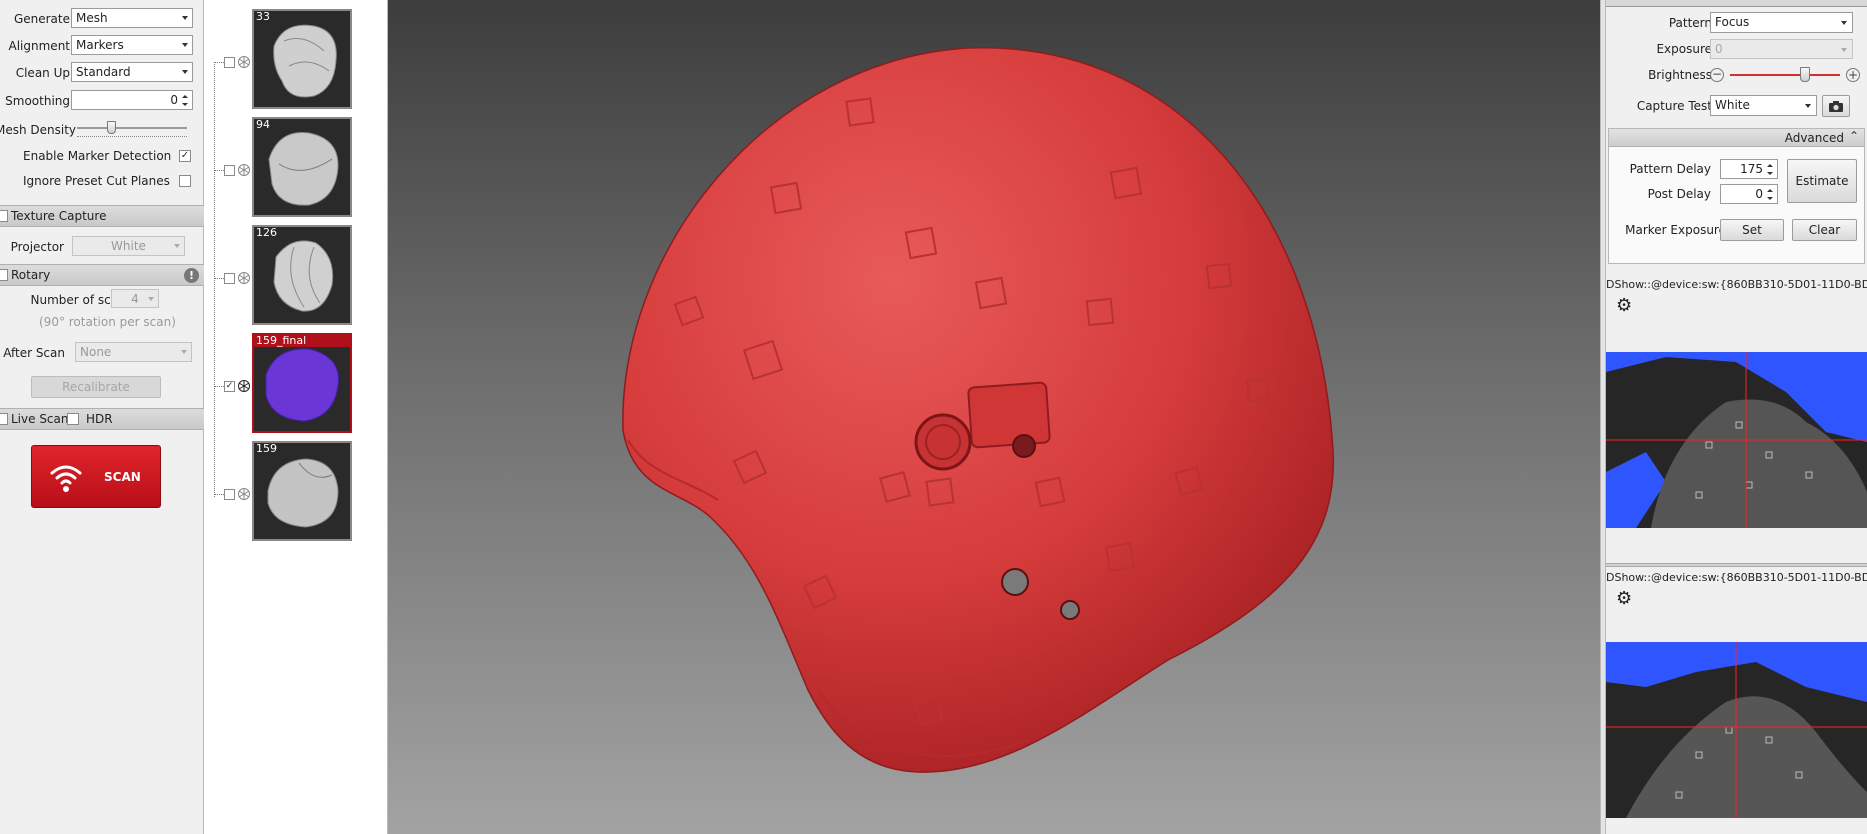 This screenshot has width=1867, height=834. I want to click on ignore-cut-planes-checkbox, so click(185, 181).